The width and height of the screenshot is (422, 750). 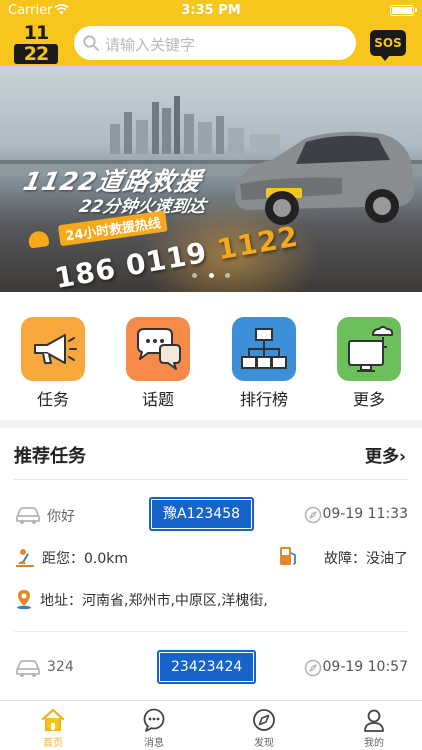 I want to click on task-address: 地址：河南省,郑州市,中原区,洋槐街,, so click(x=154, y=601).